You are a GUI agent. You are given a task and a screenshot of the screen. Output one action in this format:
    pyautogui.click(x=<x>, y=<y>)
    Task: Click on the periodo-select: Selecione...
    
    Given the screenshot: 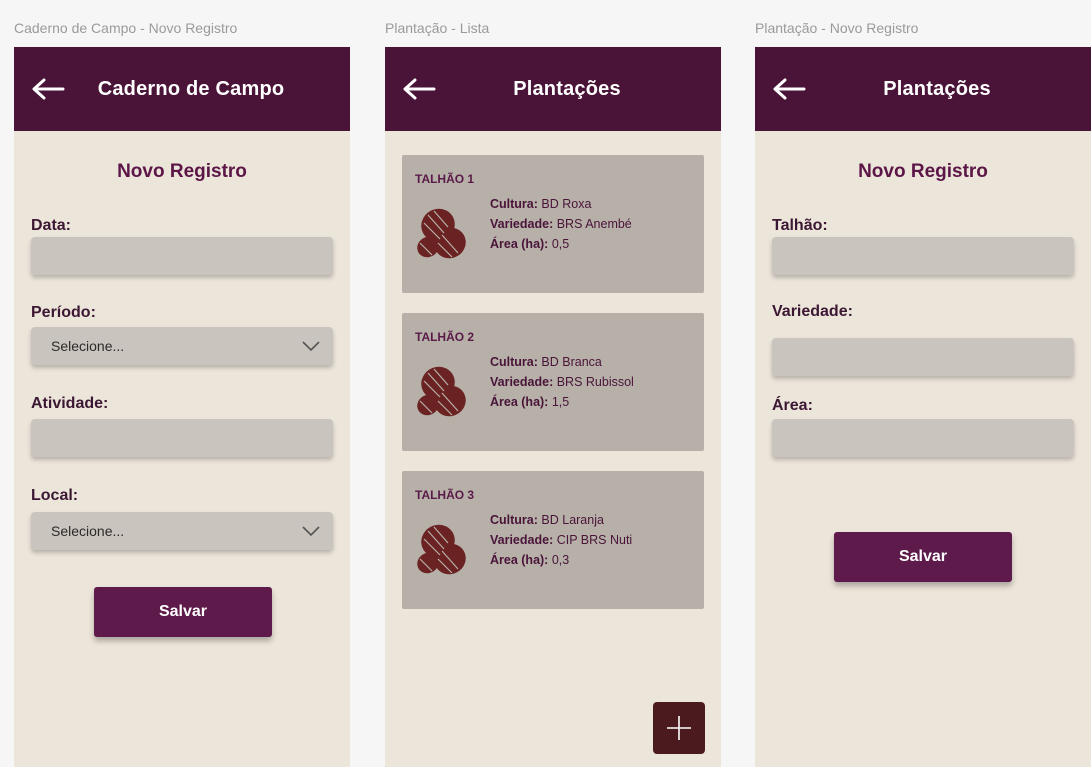 What is the action you would take?
    pyautogui.click(x=182, y=346)
    